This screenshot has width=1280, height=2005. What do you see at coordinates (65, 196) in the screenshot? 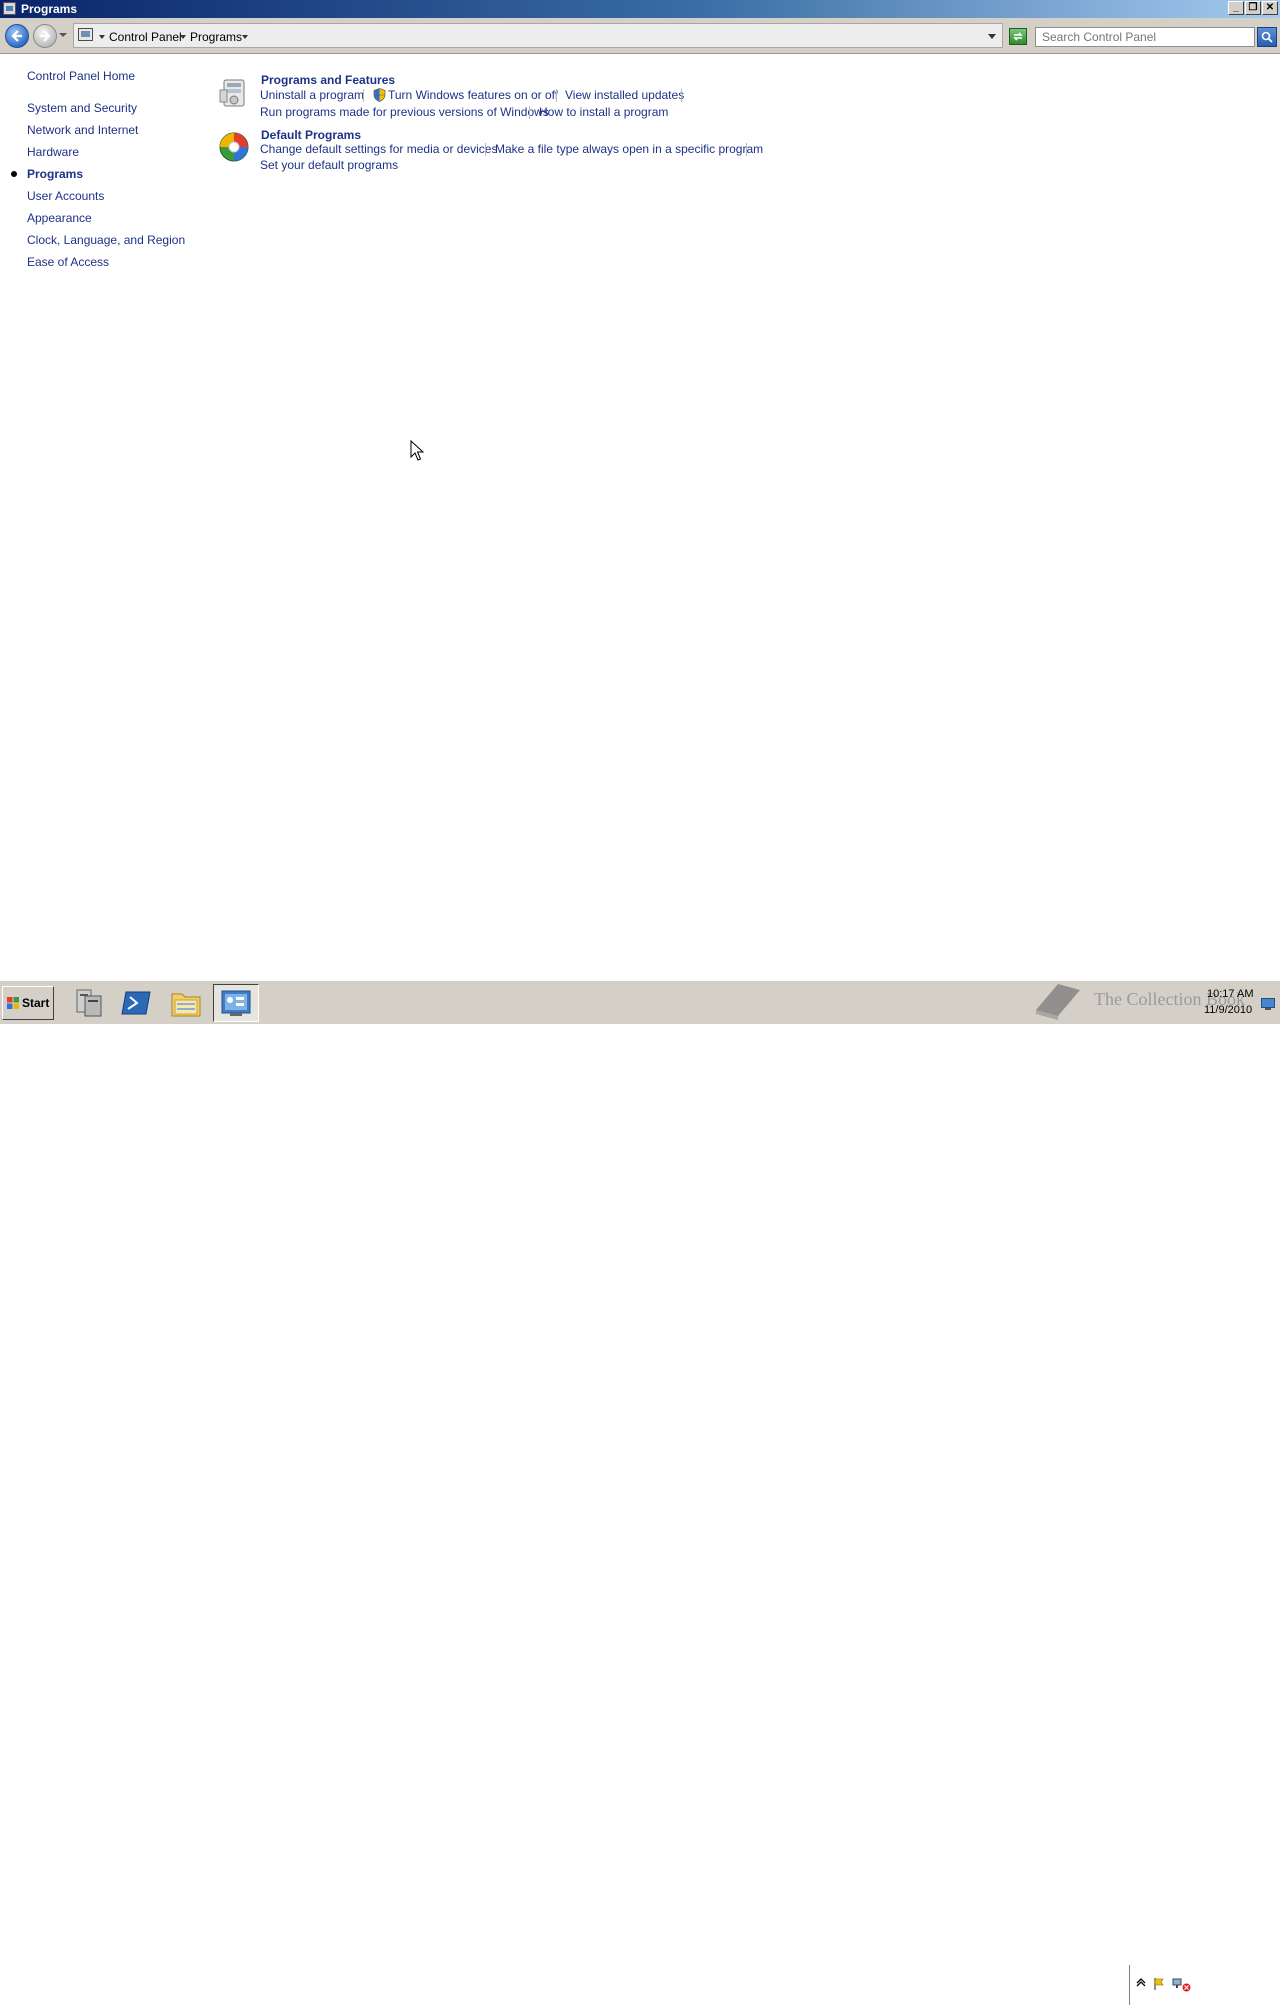
I see `nav-user-accounts: User Accounts` at bounding box center [65, 196].